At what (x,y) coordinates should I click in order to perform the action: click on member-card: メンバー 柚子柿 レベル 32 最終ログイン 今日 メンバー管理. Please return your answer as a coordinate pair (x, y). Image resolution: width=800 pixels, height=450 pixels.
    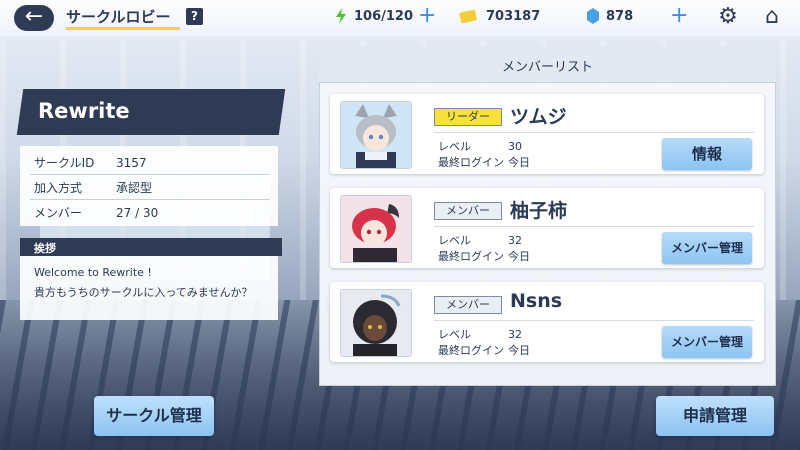
    Looking at the image, I should click on (547, 228).